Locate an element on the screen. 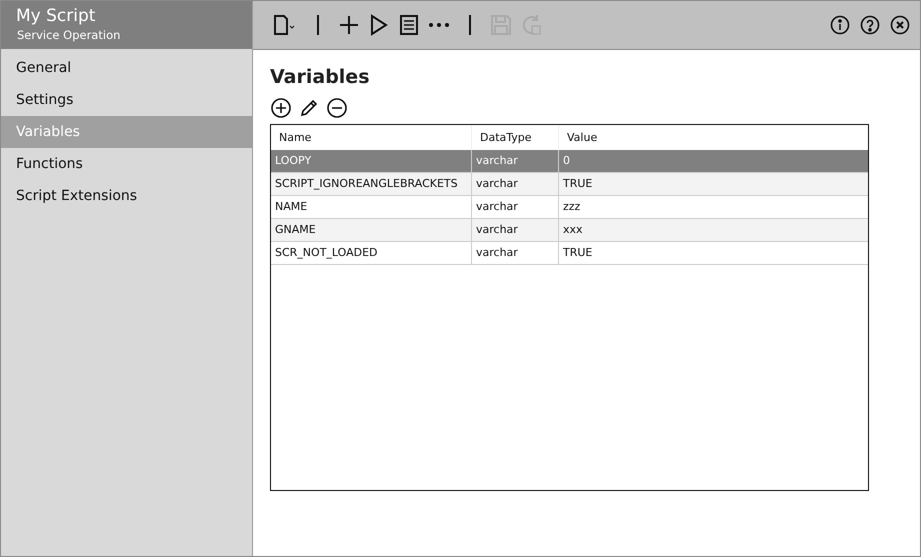 This screenshot has height=557, width=921. script-title: My Script is located at coordinates (56, 16).